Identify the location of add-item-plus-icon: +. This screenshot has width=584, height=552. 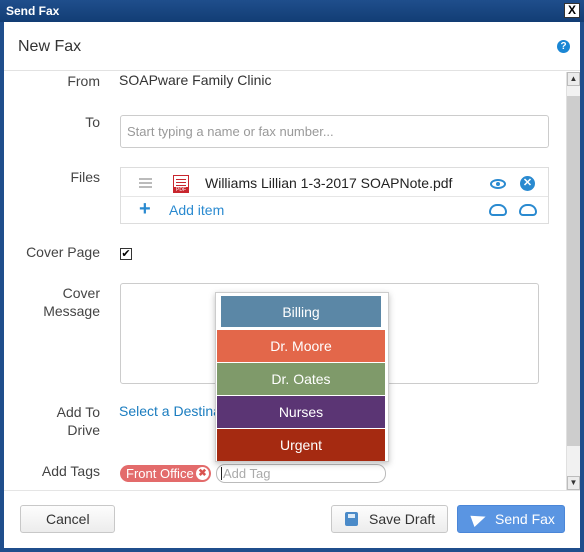
(145, 209).